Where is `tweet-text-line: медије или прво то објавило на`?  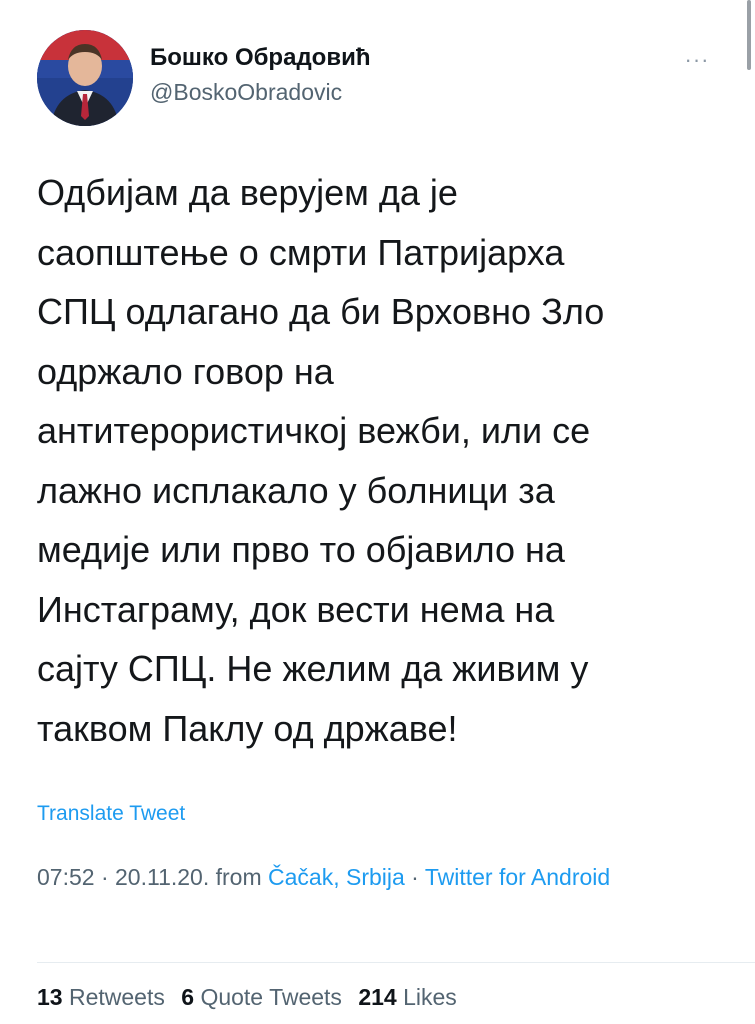 tweet-text-line: медије или прво то објавило на is located at coordinates (301, 549).